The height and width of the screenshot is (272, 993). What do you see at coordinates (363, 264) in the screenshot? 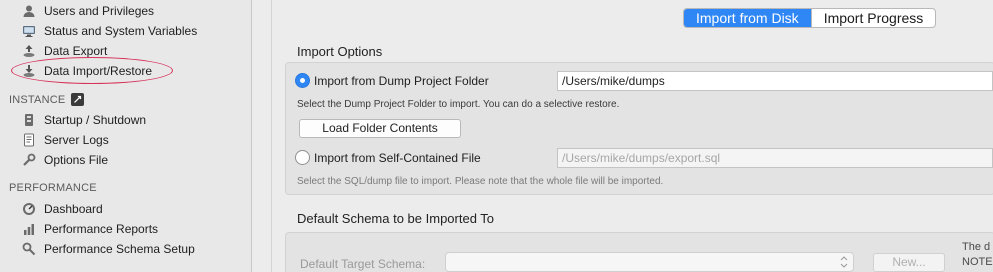
I see `default-target-schema-label: Default Target Schema:` at bounding box center [363, 264].